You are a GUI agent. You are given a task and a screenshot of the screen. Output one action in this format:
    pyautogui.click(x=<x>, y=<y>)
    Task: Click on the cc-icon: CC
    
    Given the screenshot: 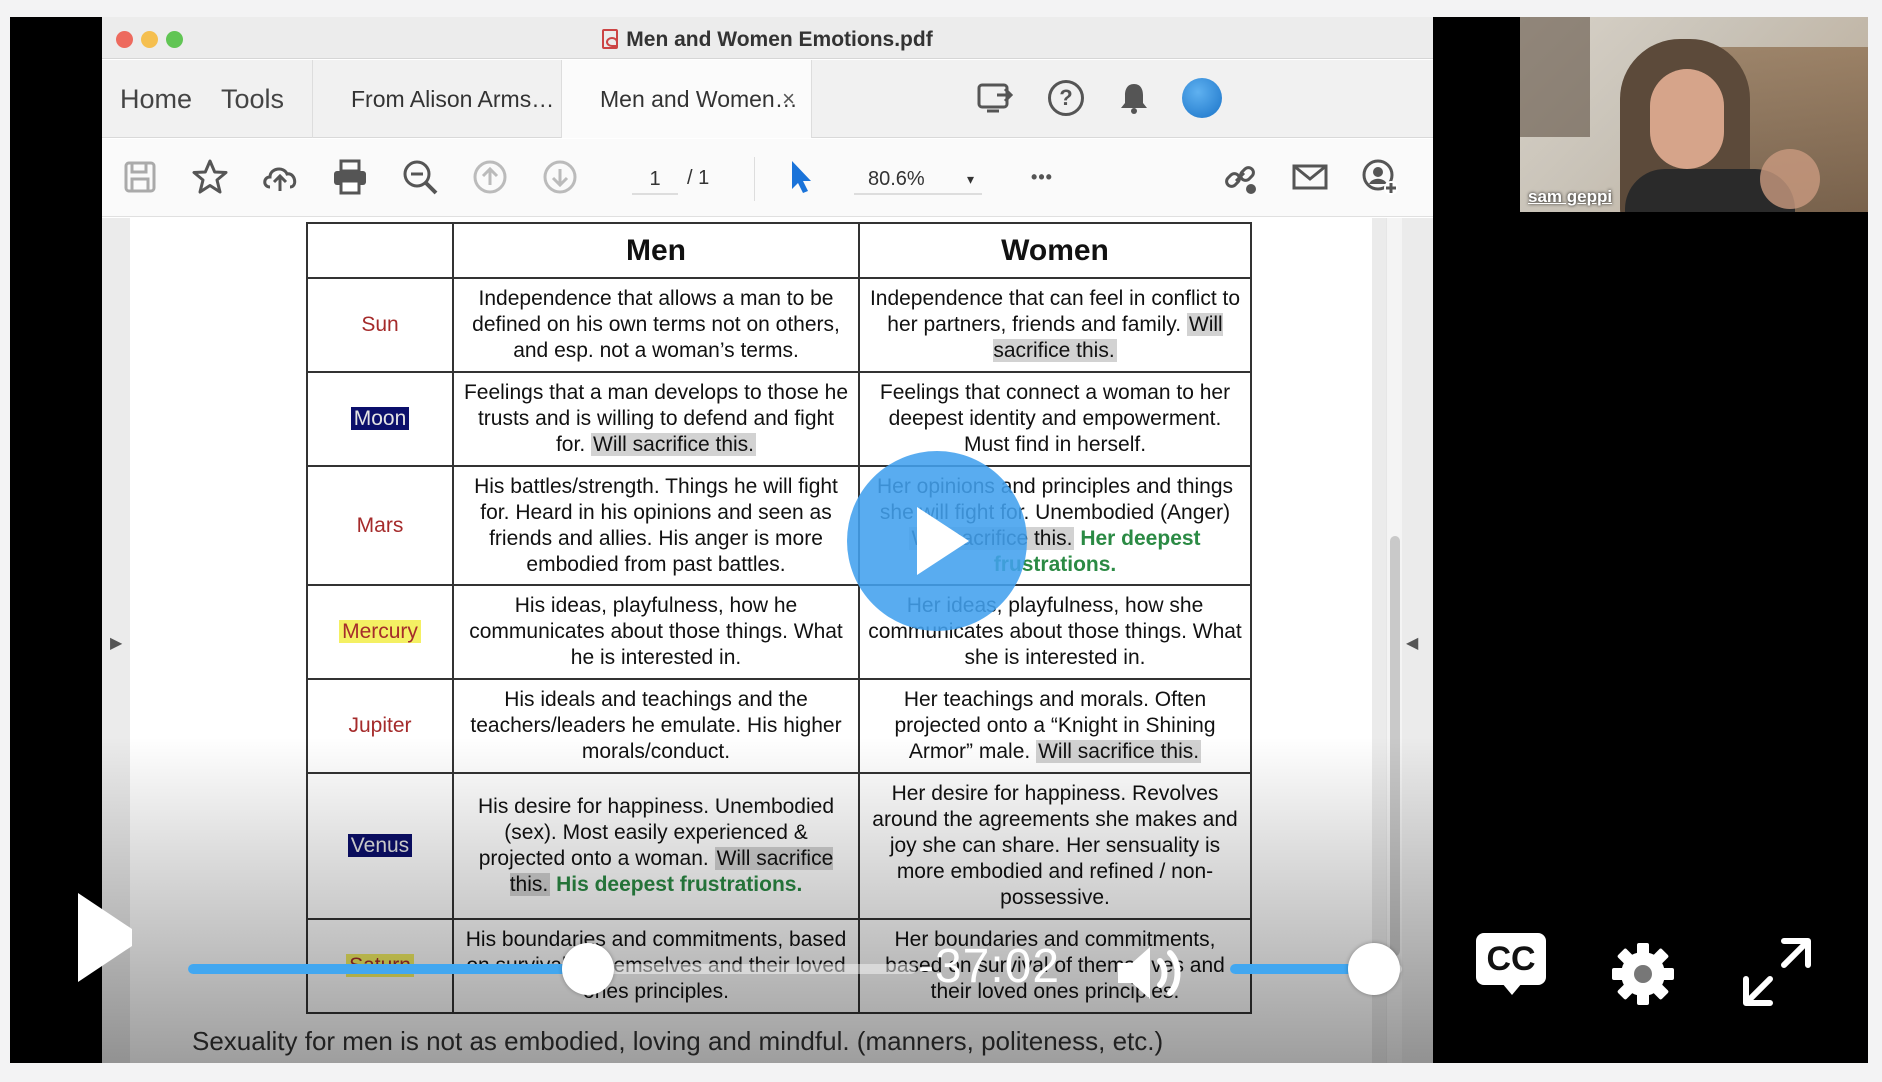 What is the action you would take?
    pyautogui.click(x=1511, y=959)
    